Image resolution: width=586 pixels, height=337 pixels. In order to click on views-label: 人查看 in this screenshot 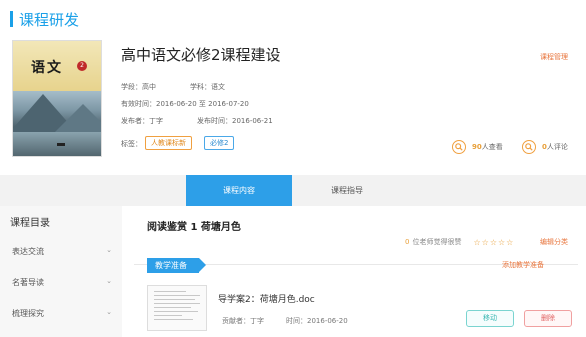, I will do `click(492, 147)`.